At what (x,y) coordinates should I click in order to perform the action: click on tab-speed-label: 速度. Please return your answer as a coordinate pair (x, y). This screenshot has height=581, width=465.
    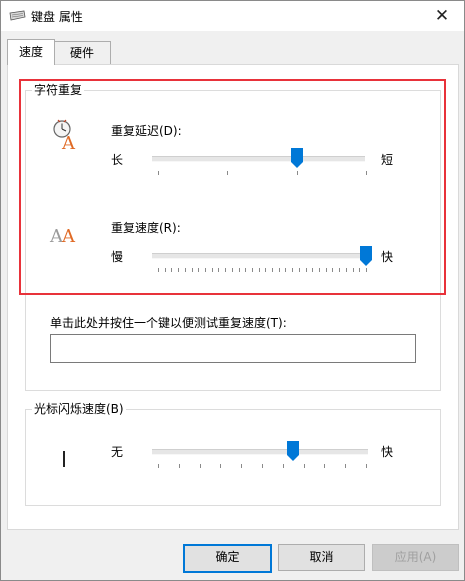
    Looking at the image, I should click on (30, 52).